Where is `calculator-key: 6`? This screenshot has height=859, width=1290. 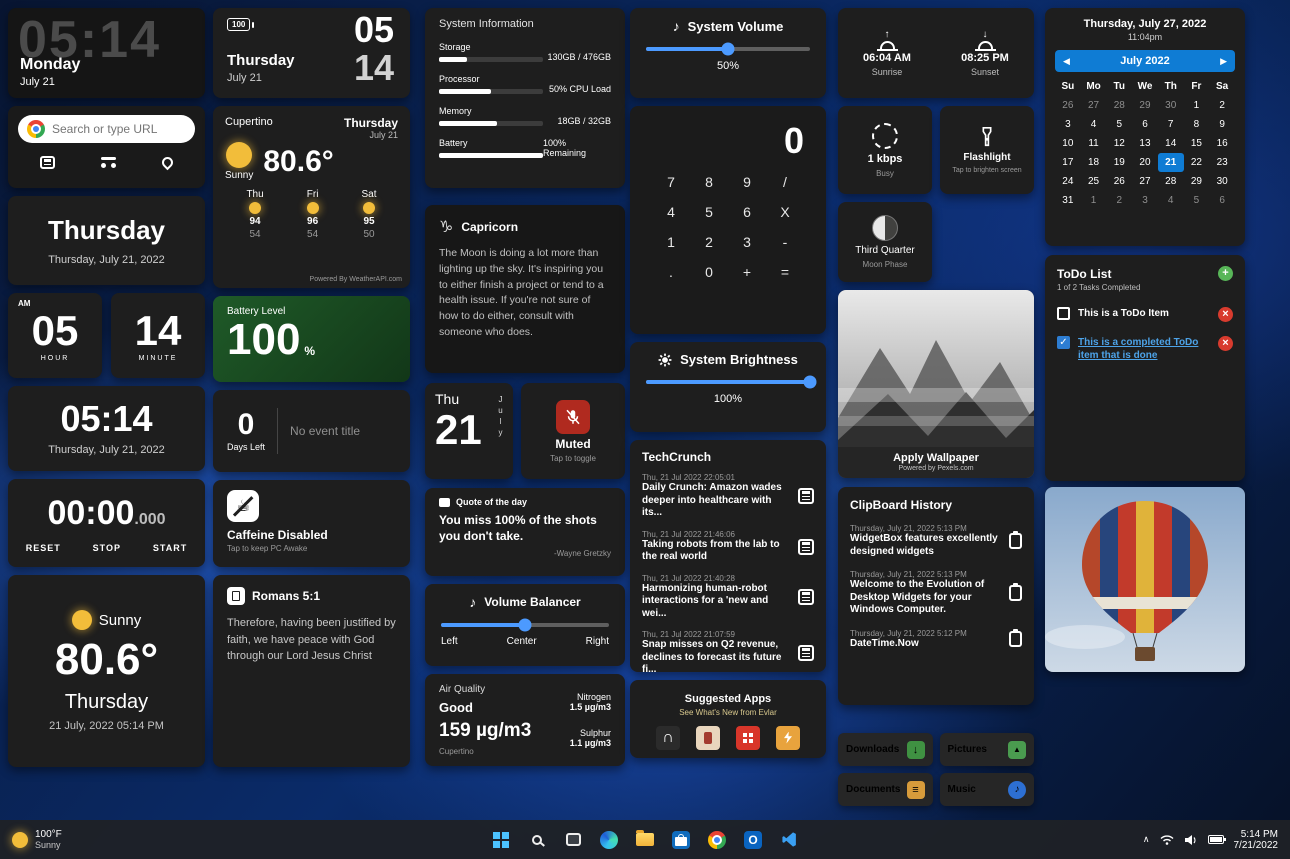 calculator-key: 6 is located at coordinates (747, 212).